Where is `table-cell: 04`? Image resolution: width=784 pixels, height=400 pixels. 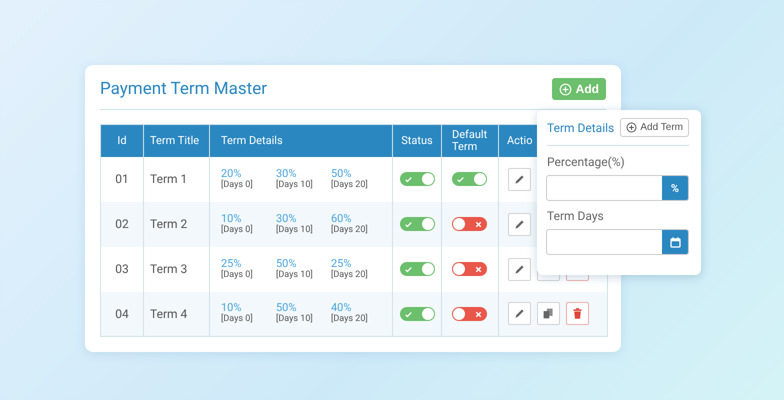 table-cell: 04 is located at coordinates (122, 314).